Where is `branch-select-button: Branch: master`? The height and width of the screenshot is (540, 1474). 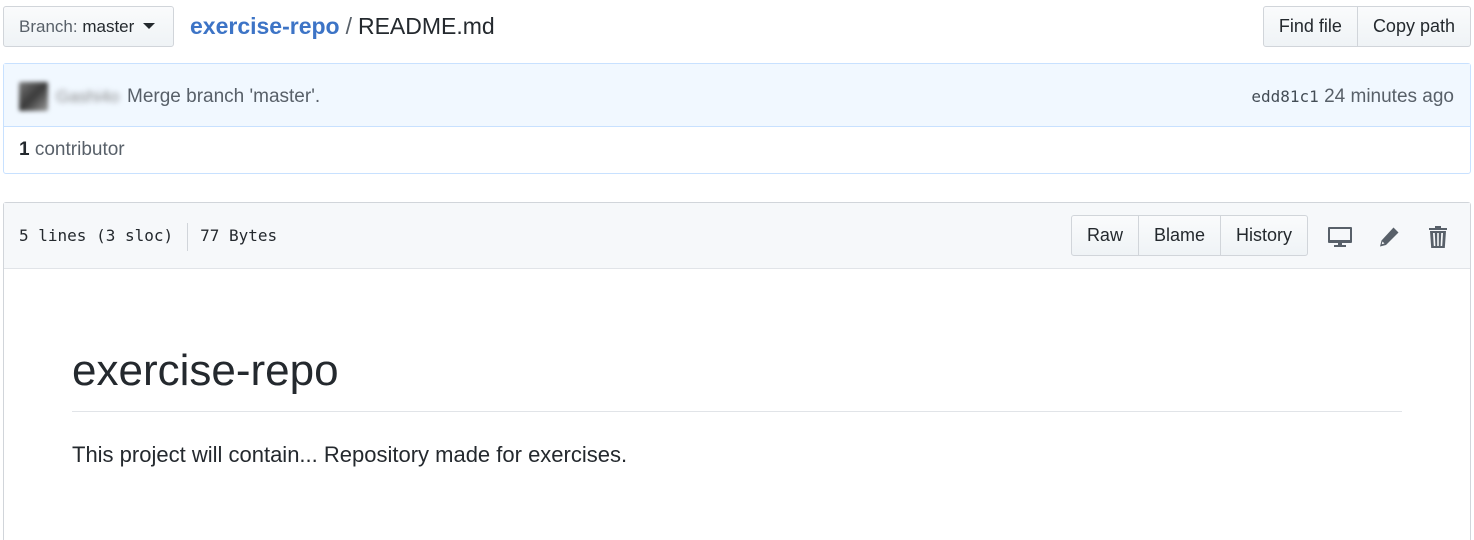
branch-select-button: Branch: master is located at coordinates (88, 26).